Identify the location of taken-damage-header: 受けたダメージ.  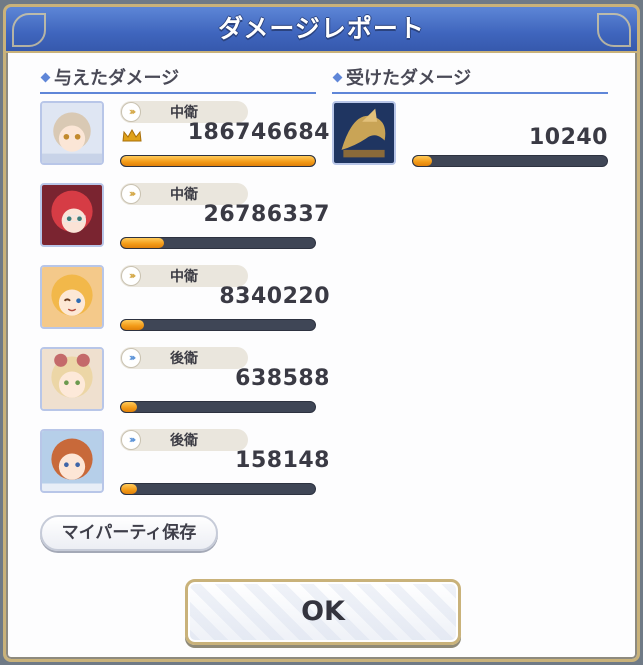
(470, 78).